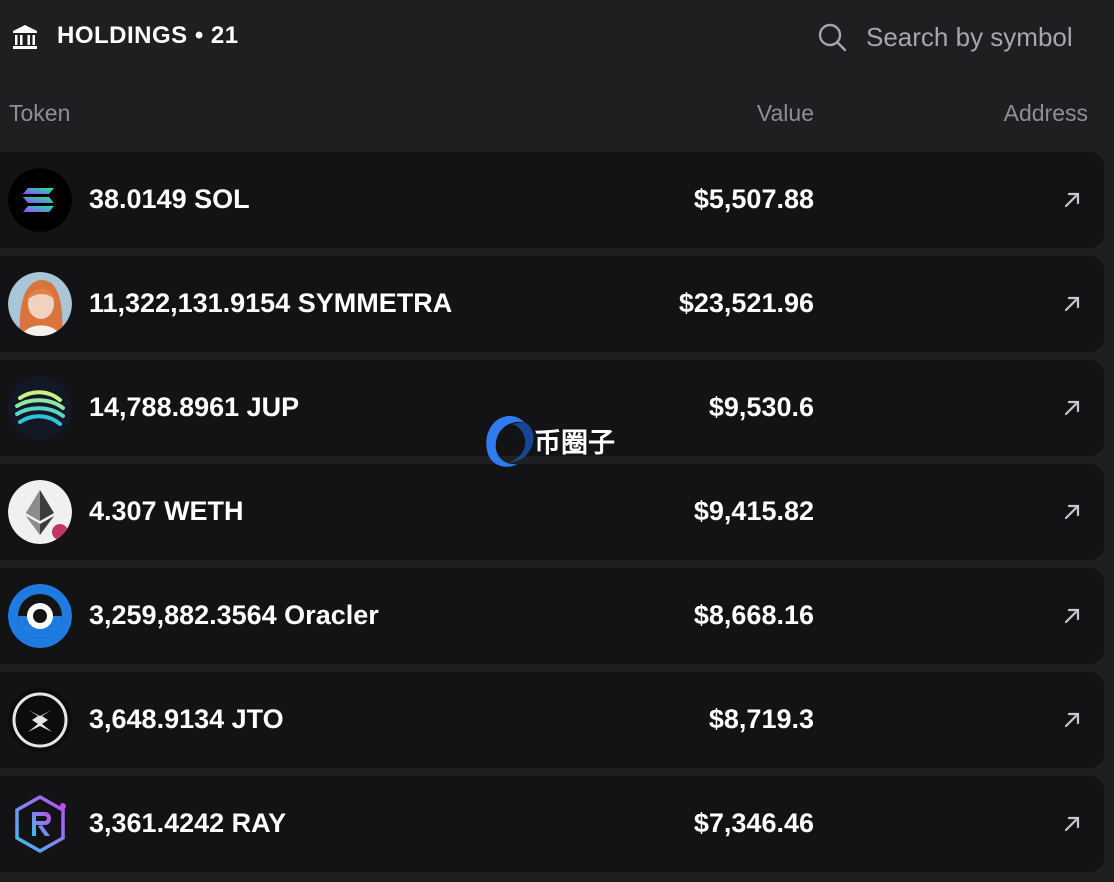  I want to click on ethereum-icon, so click(40, 512).